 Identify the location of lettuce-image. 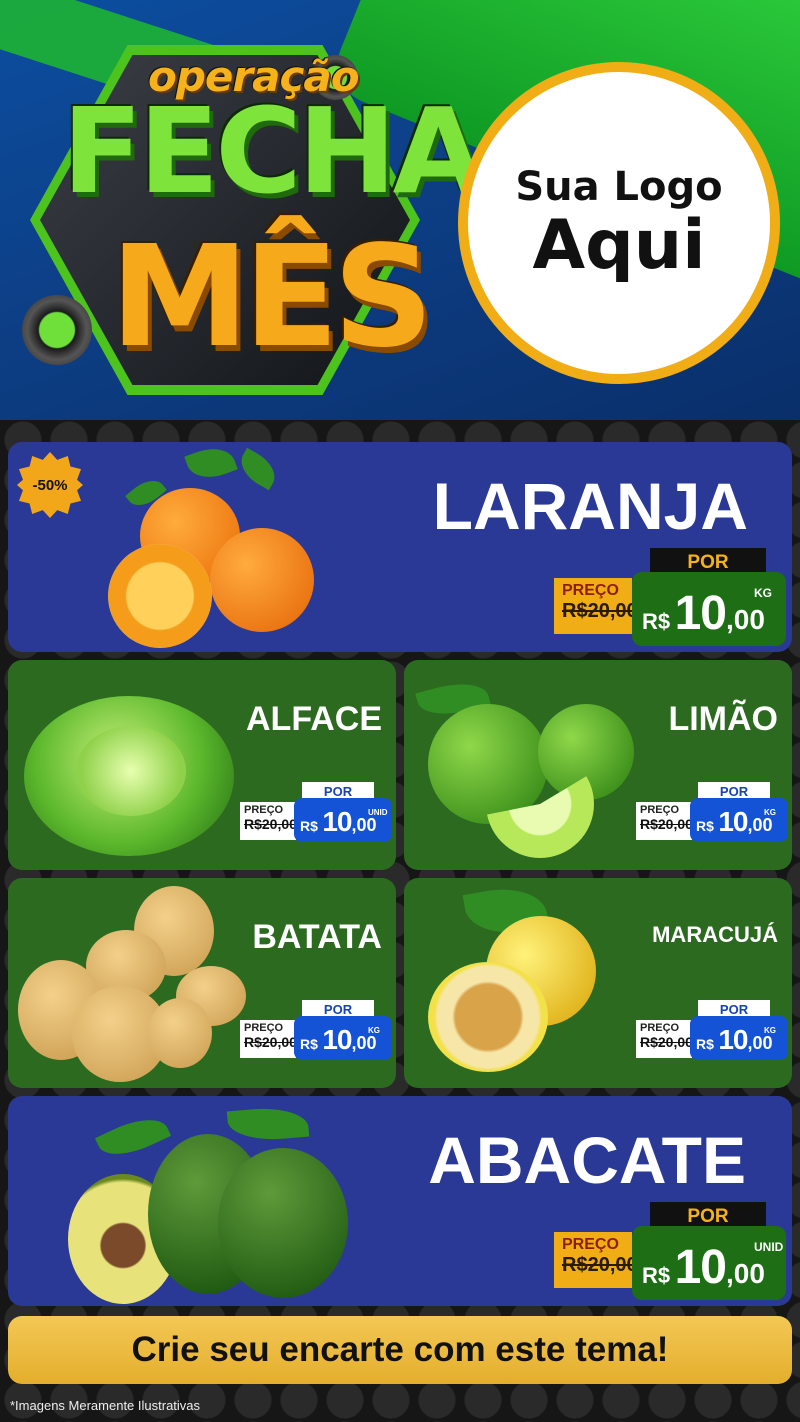
(126, 766).